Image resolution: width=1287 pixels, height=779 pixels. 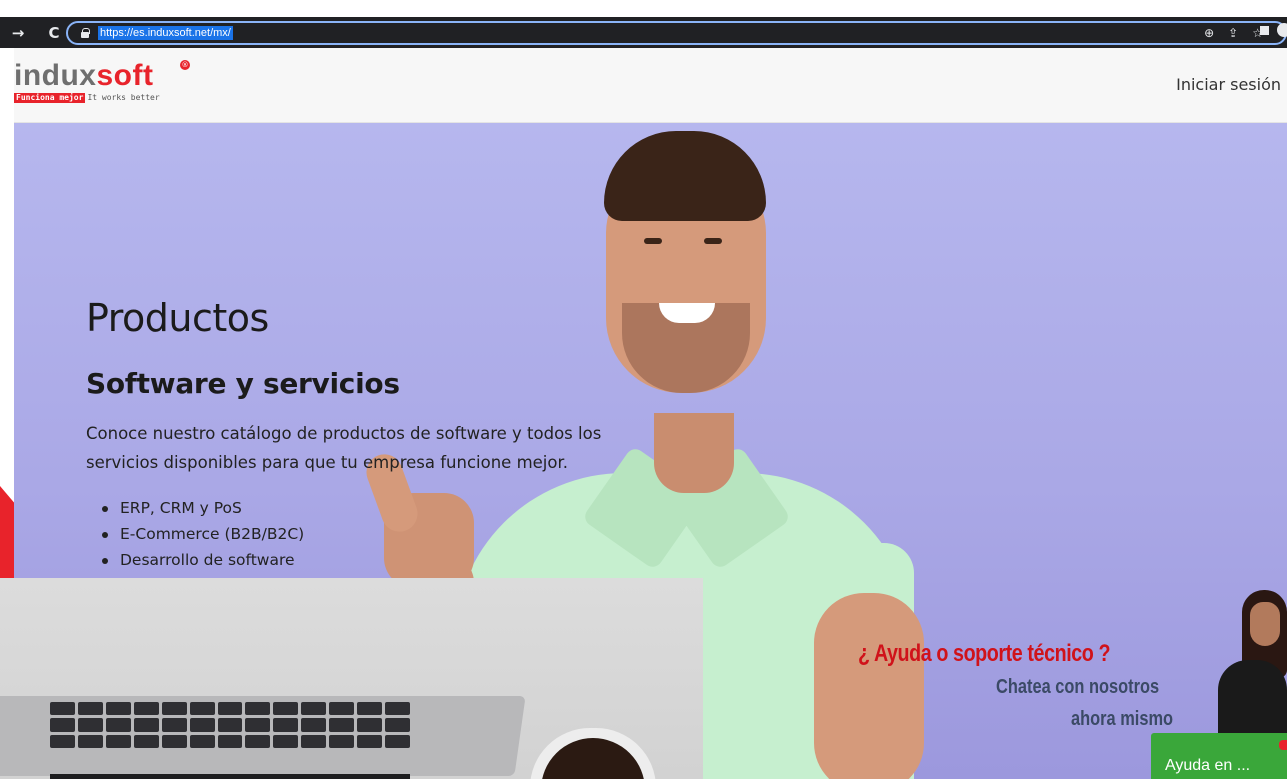 What do you see at coordinates (643, 8) in the screenshot?
I see `top-spacer` at bounding box center [643, 8].